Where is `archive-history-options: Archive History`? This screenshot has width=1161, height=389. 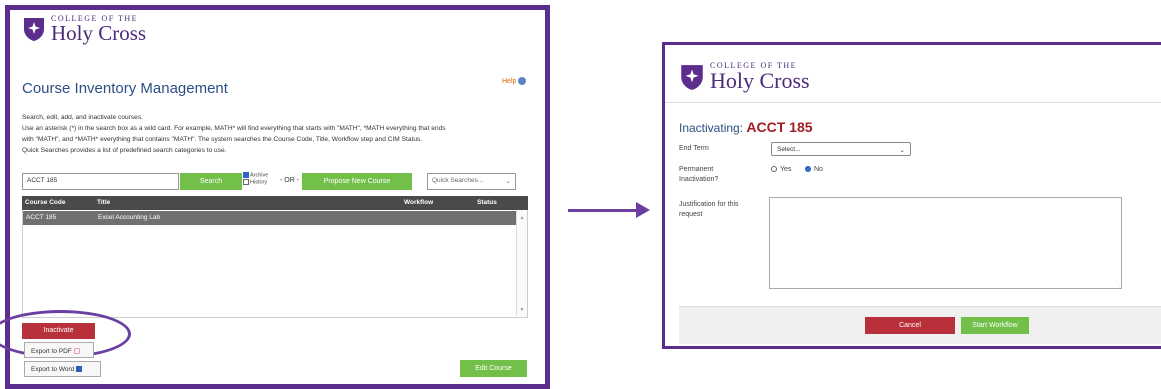 archive-history-options: Archive History is located at coordinates (255, 179).